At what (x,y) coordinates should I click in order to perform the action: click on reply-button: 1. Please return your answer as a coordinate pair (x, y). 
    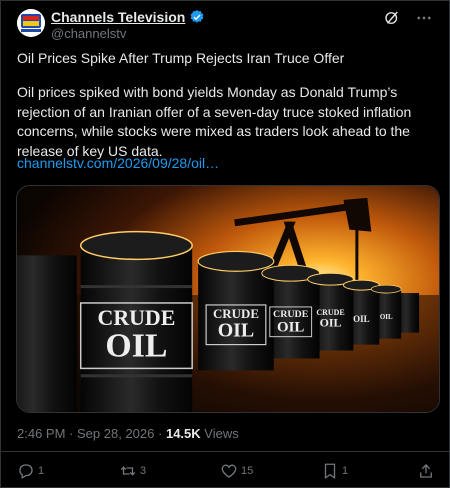
    Looking at the image, I should click on (30, 471).